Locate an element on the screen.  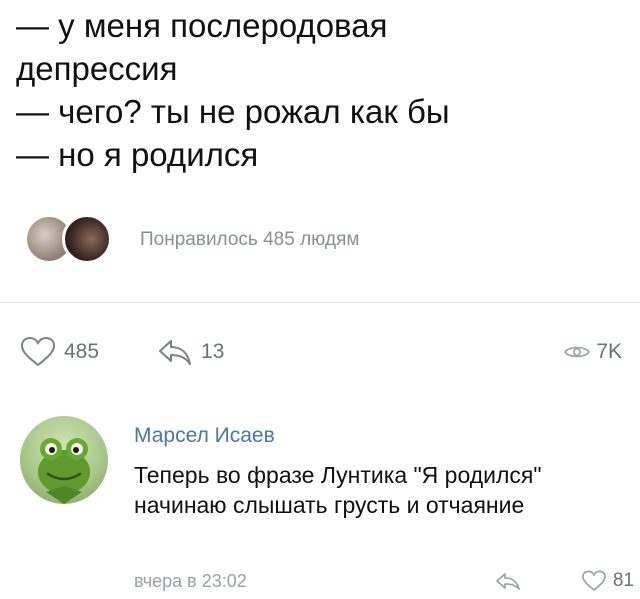
like-count: 485 is located at coordinates (82, 351).